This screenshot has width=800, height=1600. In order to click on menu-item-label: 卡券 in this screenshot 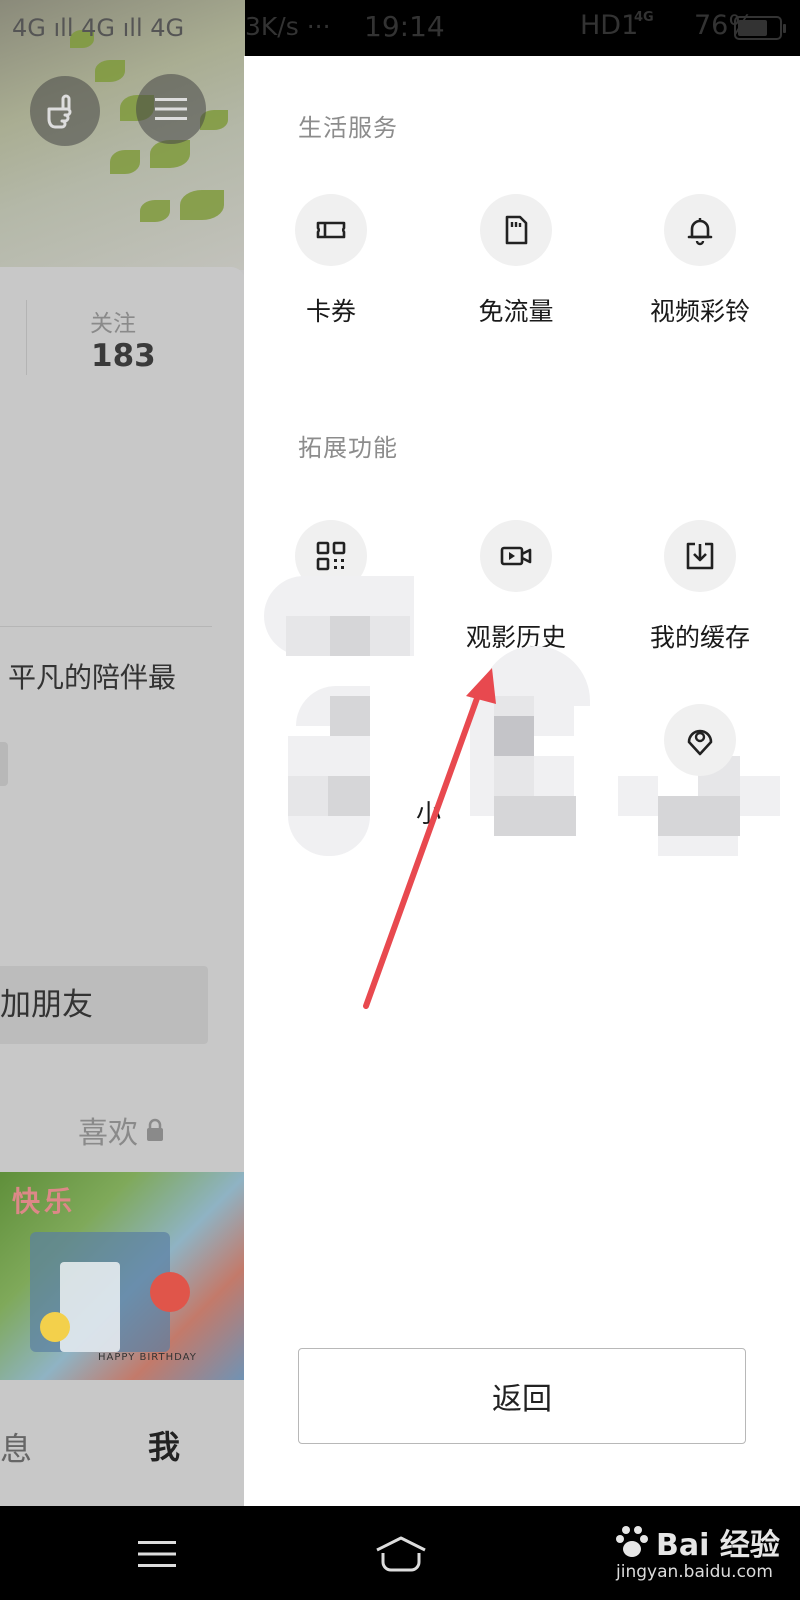, I will do `click(330, 311)`.